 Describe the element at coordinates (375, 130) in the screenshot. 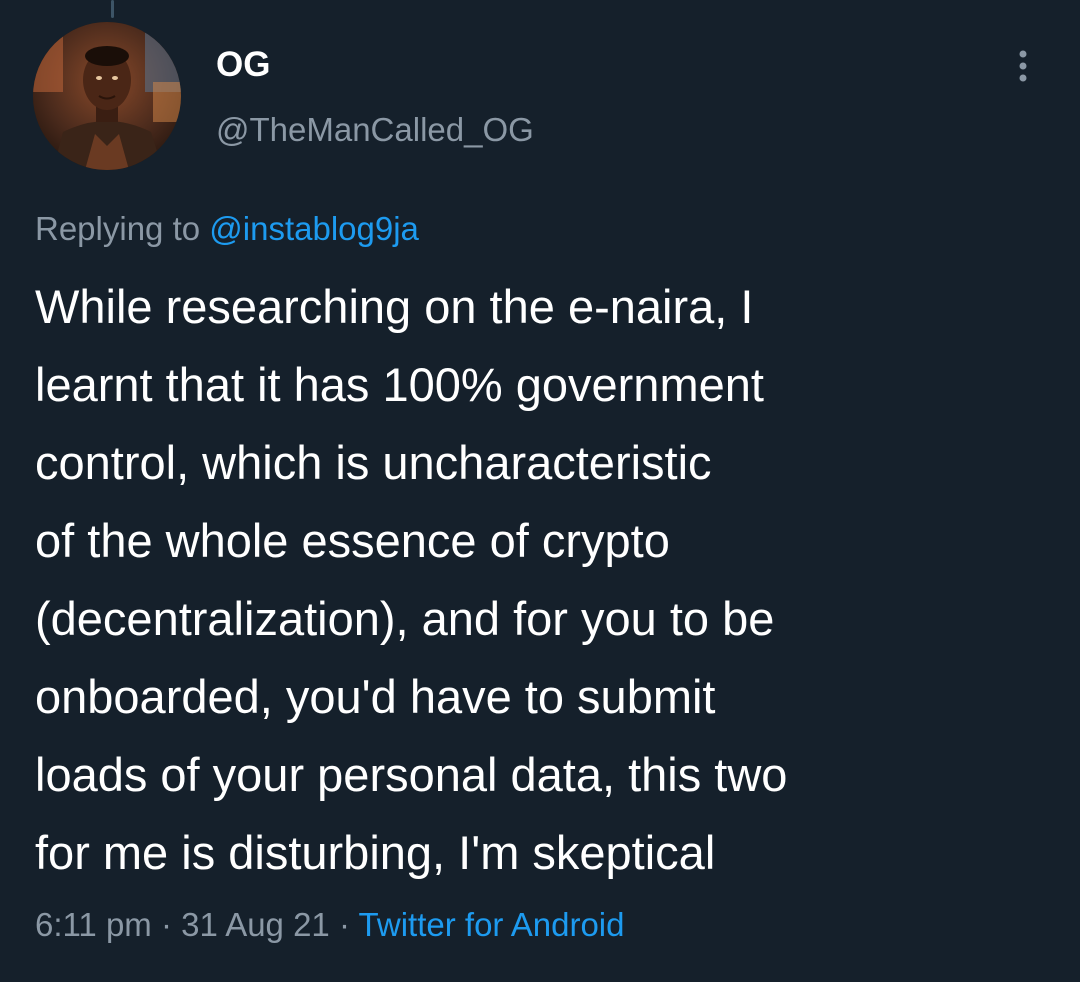

I see `author-handle: @TheManCalled_OG` at that location.